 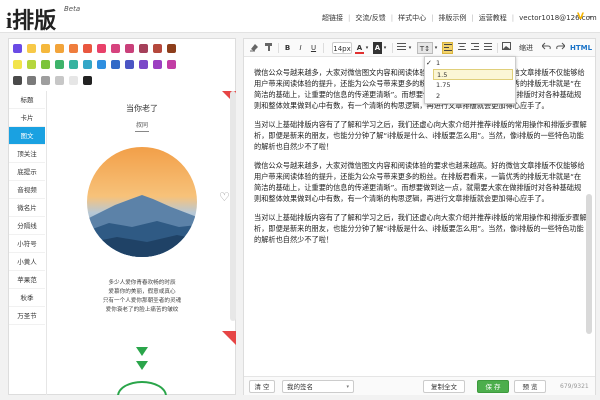 I want to click on redo-icon, so click(x=560, y=48).